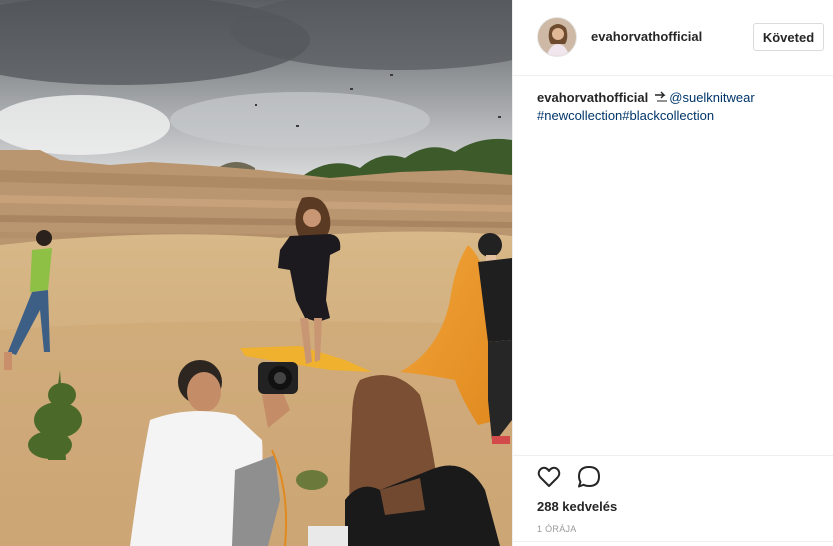  Describe the element at coordinates (673, 455) in the screenshot. I see `actions-divider` at that location.